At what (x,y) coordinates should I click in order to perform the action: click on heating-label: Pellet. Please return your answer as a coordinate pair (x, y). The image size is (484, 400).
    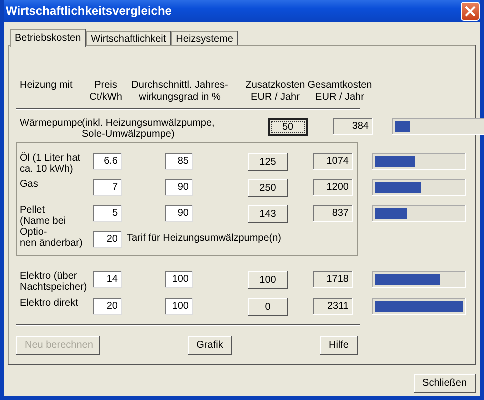
    Looking at the image, I should click on (33, 210).